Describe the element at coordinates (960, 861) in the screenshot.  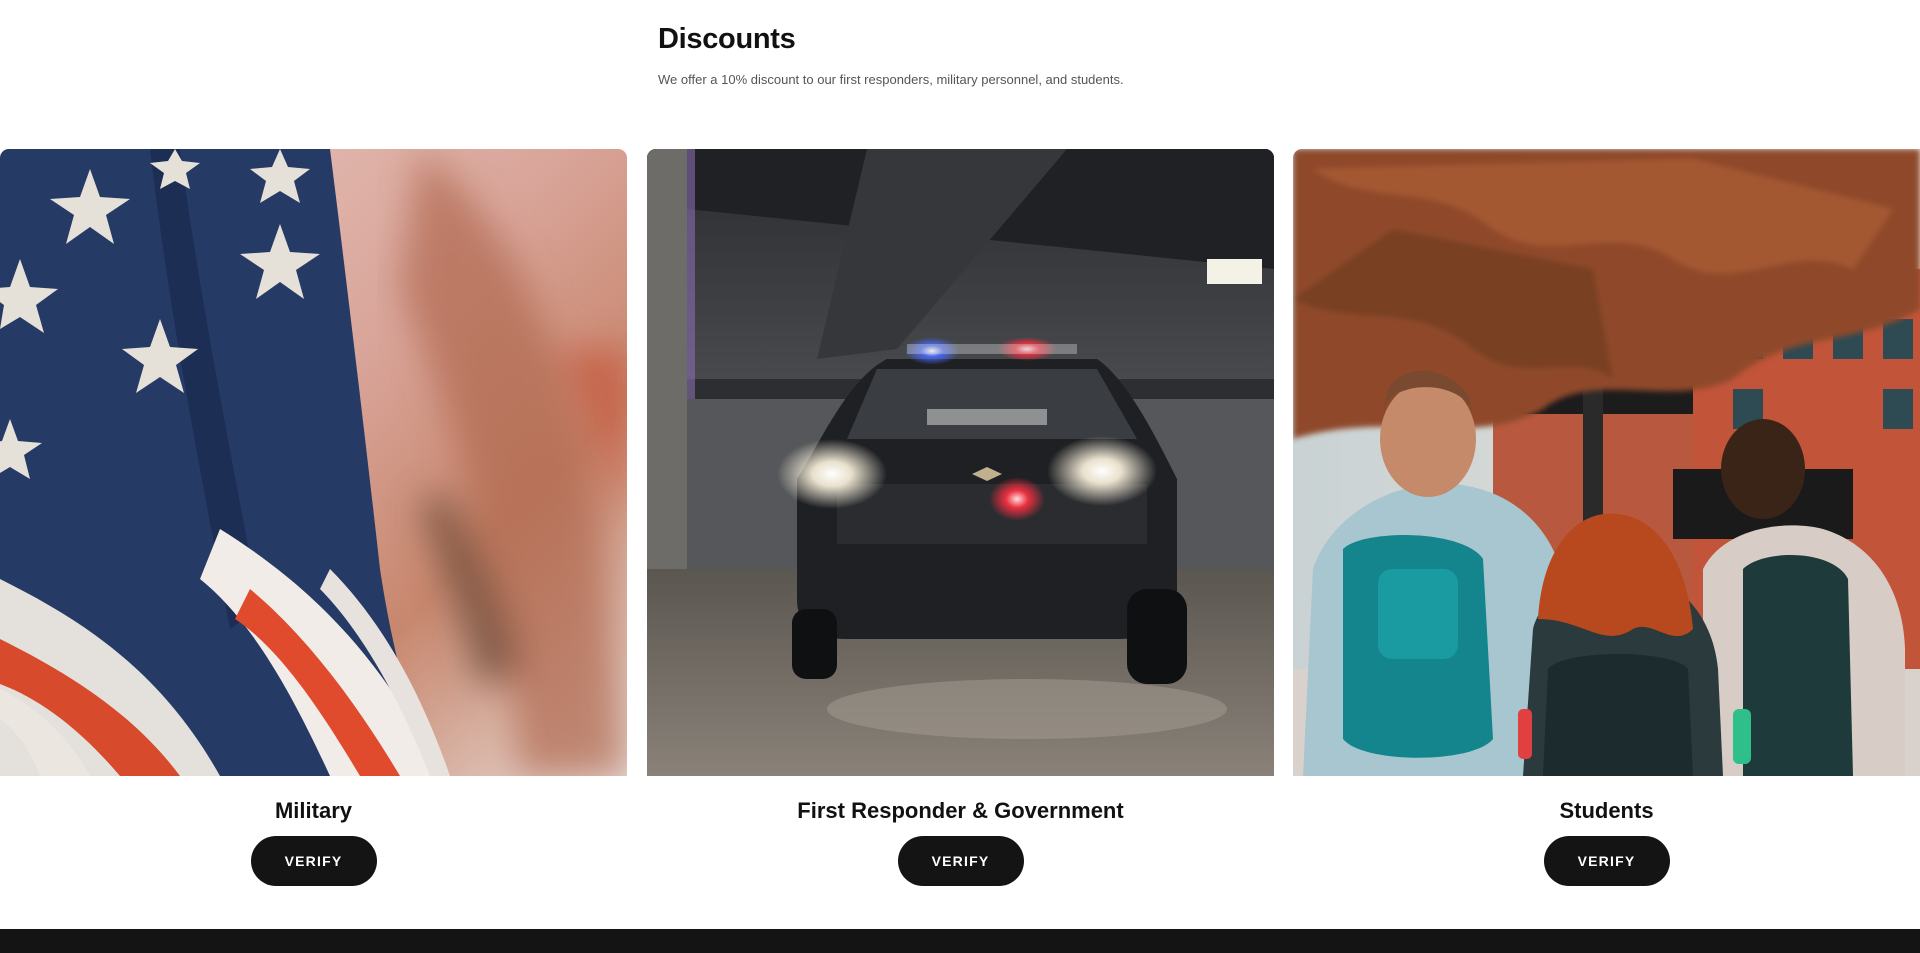
I see `verify-first-responder-button: VERIFY` at that location.